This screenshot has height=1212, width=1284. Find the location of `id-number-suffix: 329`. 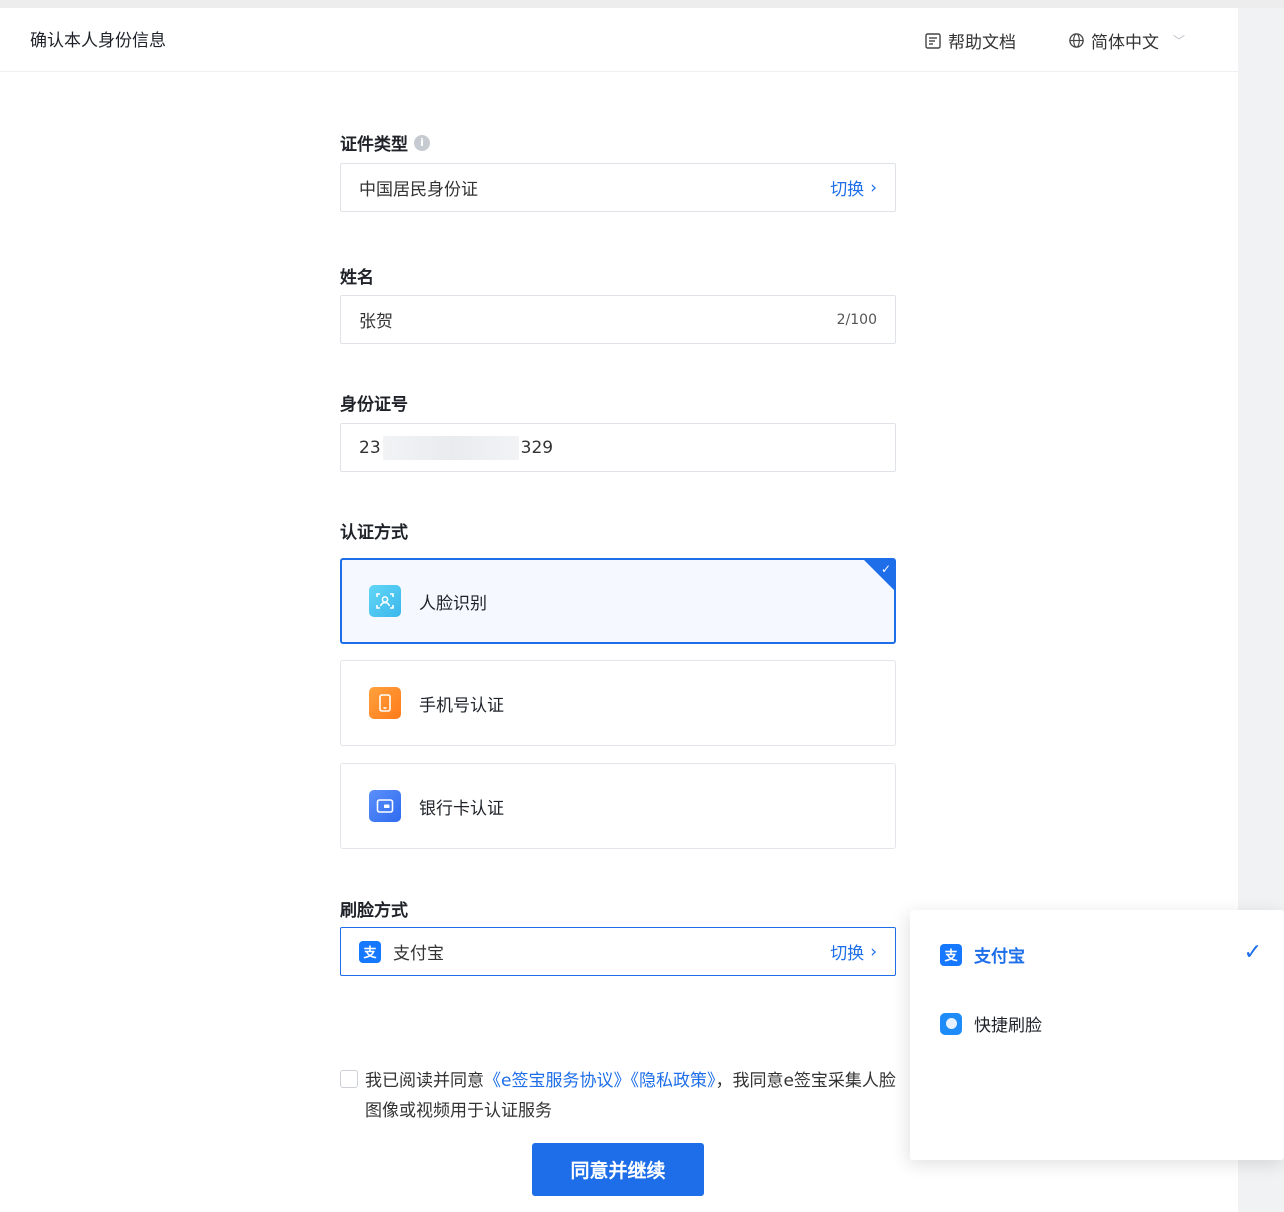

id-number-suffix: 329 is located at coordinates (537, 447).